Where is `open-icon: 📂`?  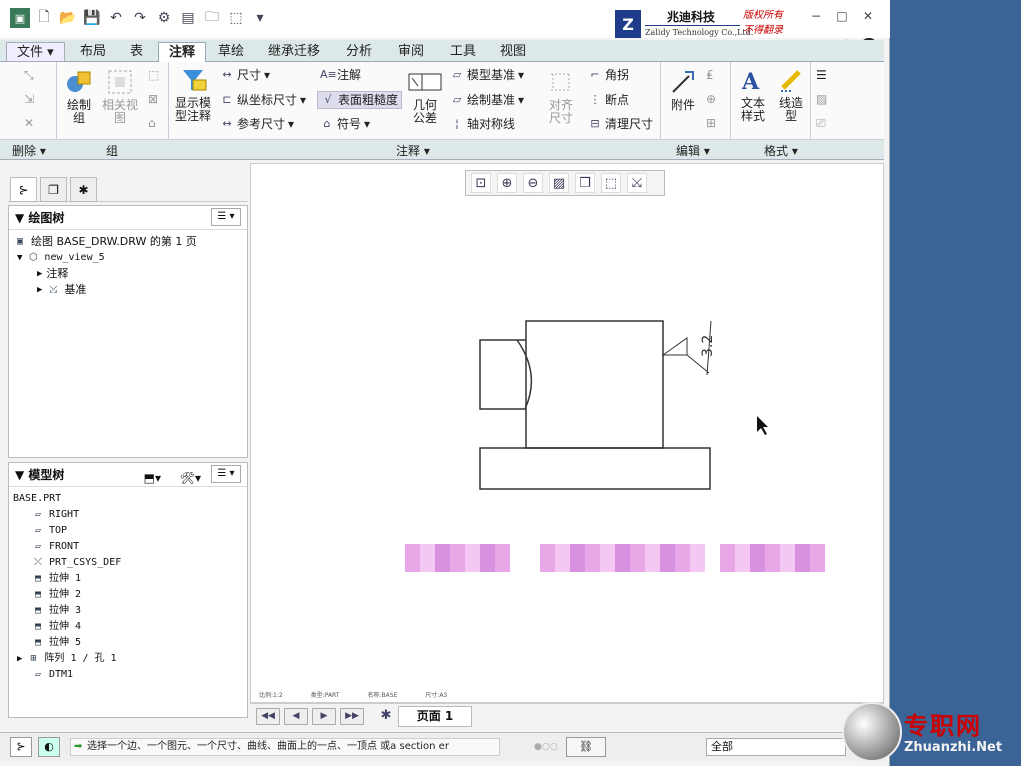 open-icon: 📂 is located at coordinates (68, 18).